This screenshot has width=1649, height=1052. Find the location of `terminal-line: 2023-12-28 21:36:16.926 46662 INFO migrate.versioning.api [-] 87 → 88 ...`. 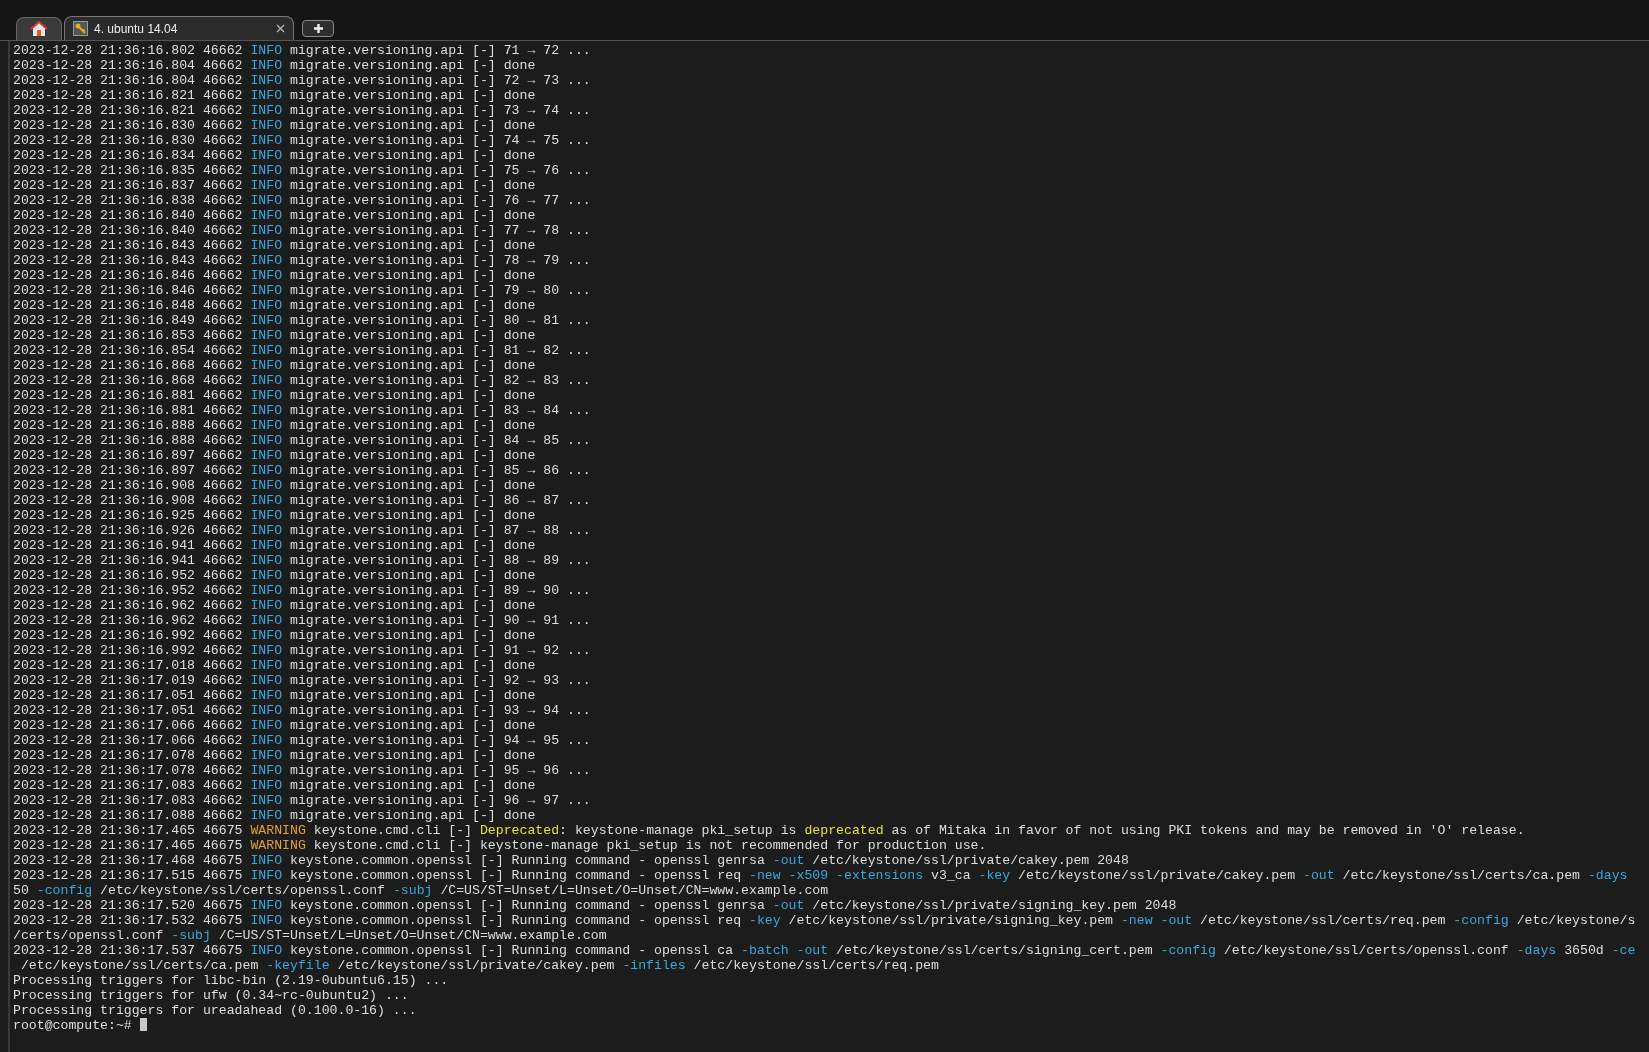

terminal-line: 2023-12-28 21:36:16.926 46662 INFO migrate.versioning.api [-] 87 → 88 ... is located at coordinates (302, 530).